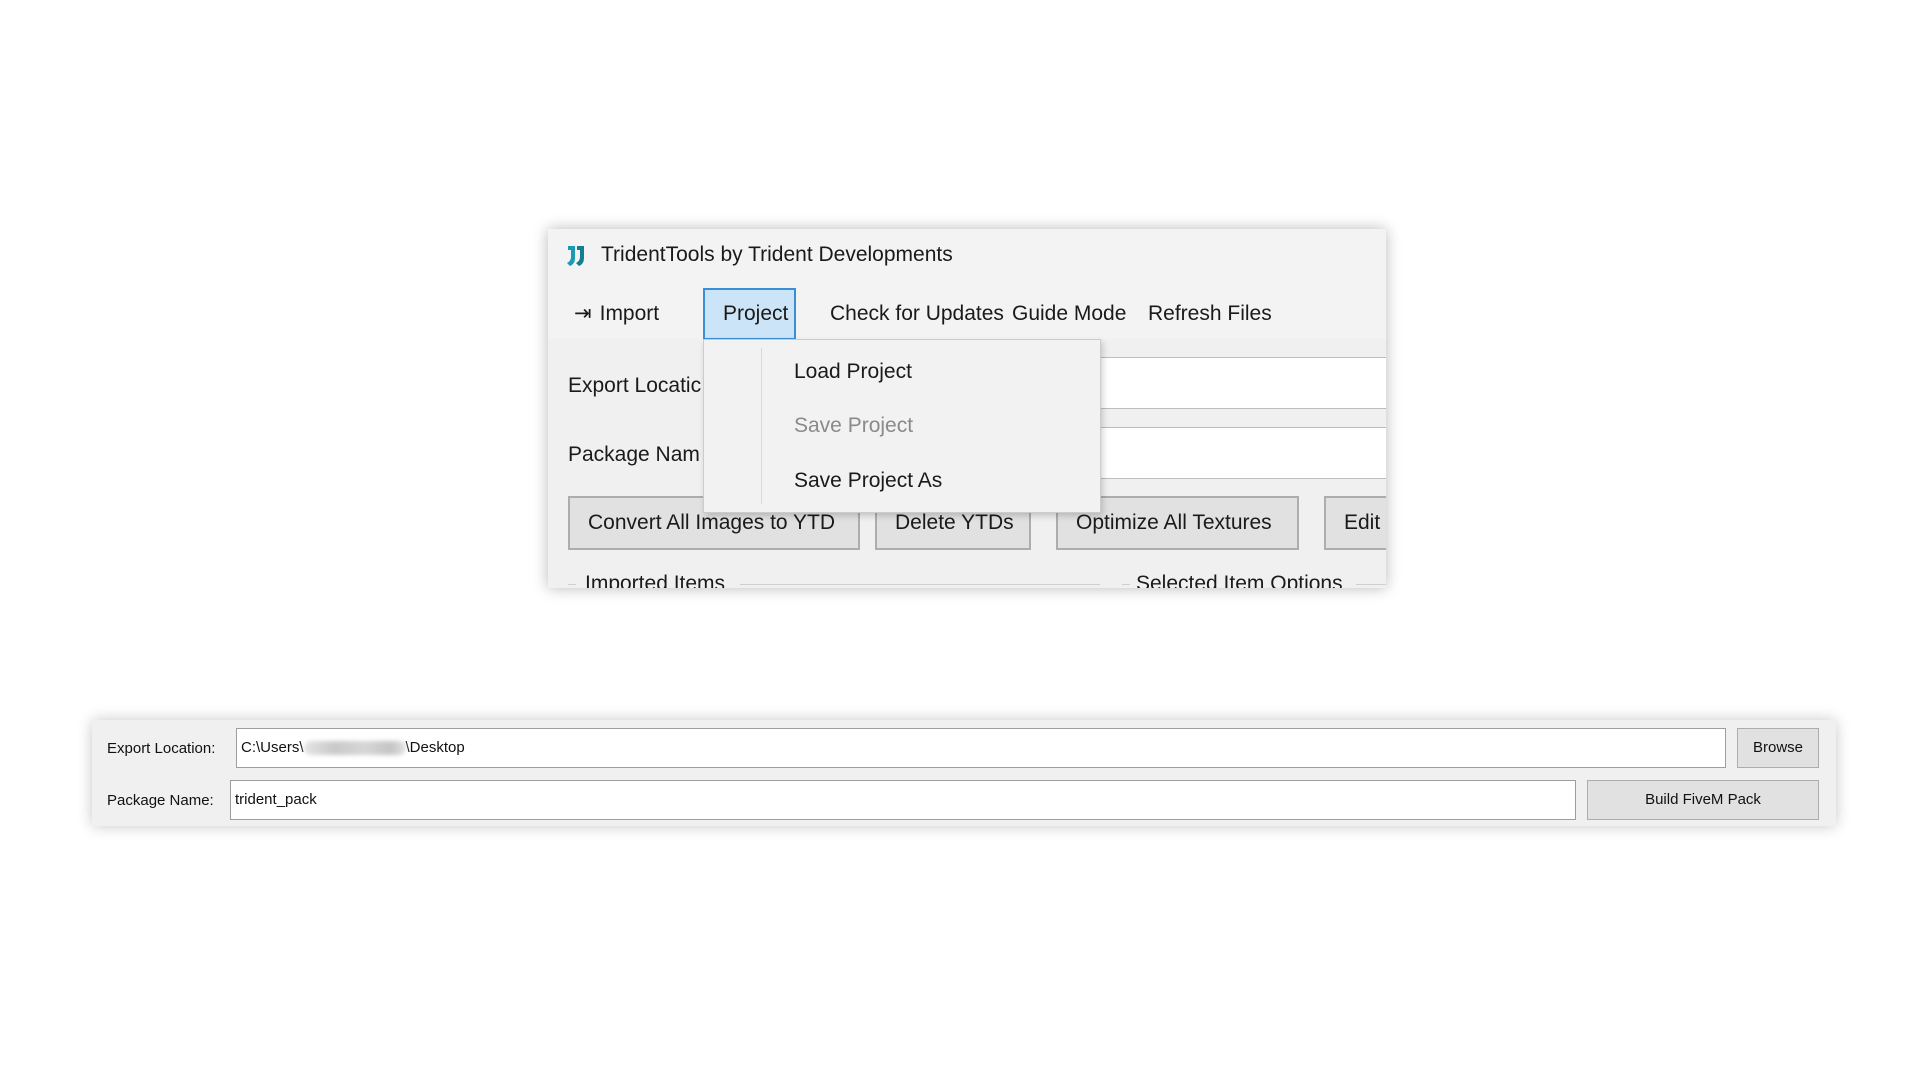 The width and height of the screenshot is (1920, 1080). What do you see at coordinates (1778, 748) in the screenshot?
I see `browse-button: Browse` at bounding box center [1778, 748].